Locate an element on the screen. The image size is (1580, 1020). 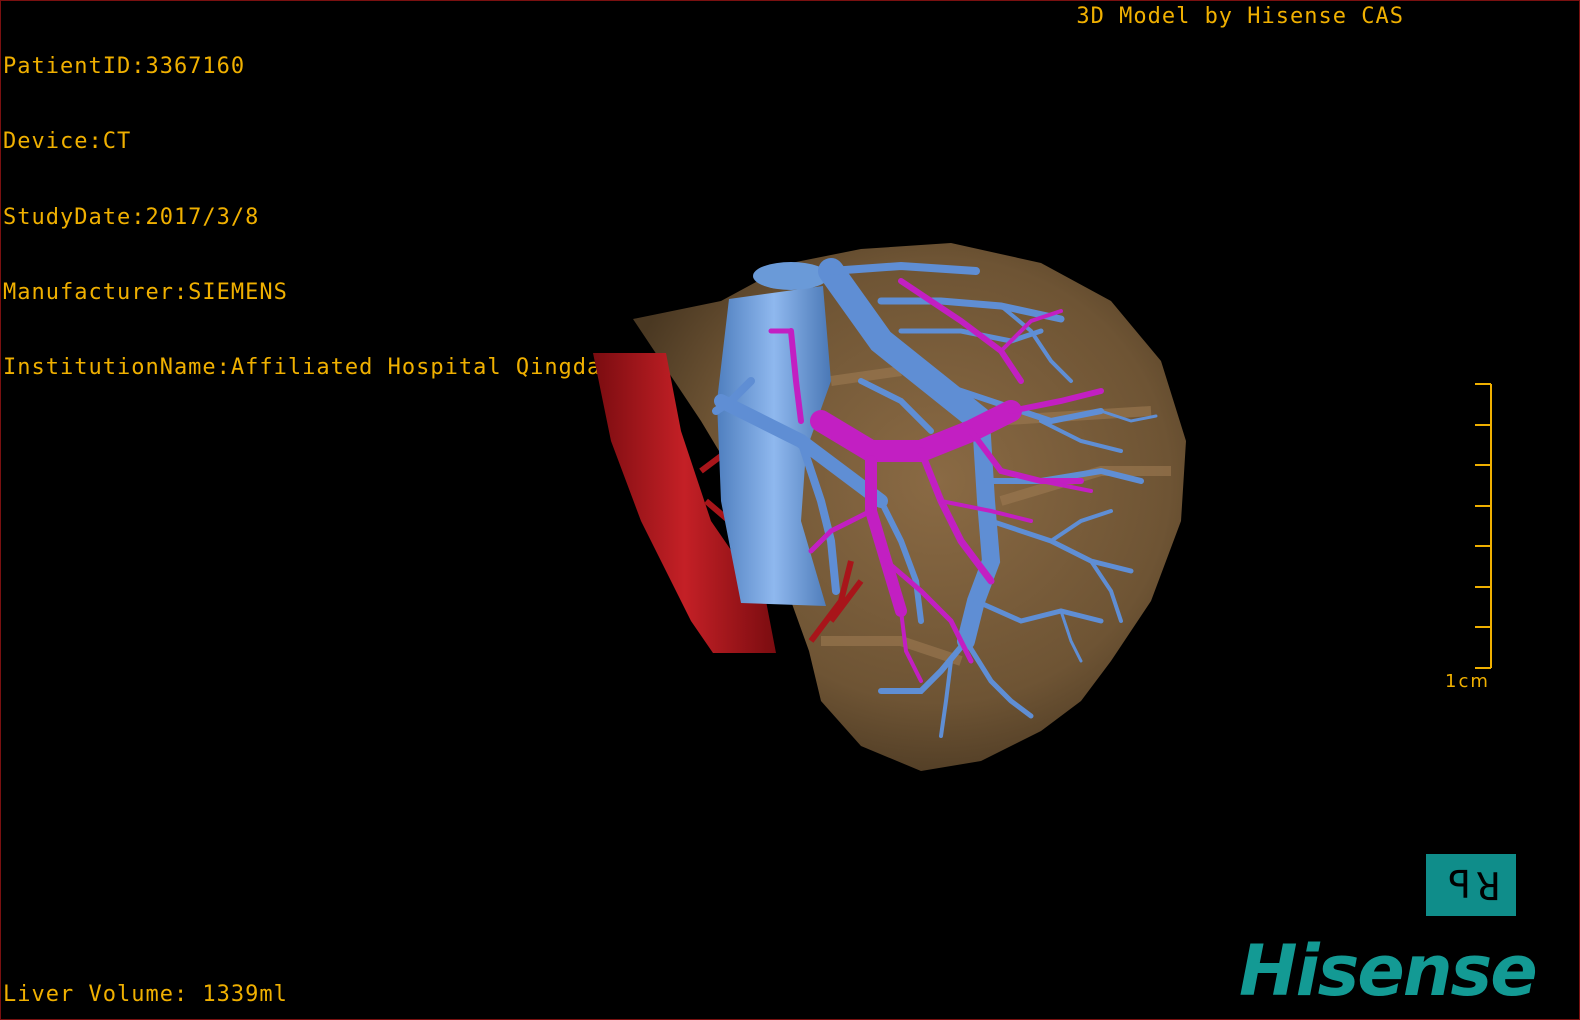
ivc-top is located at coordinates (791, 276).